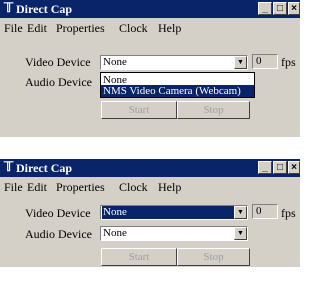 The width and height of the screenshot is (320, 285). Describe the element at coordinates (177, 91) in the screenshot. I see `dropdown-option-webcam: NMS Video Camera (Webcam)` at that location.